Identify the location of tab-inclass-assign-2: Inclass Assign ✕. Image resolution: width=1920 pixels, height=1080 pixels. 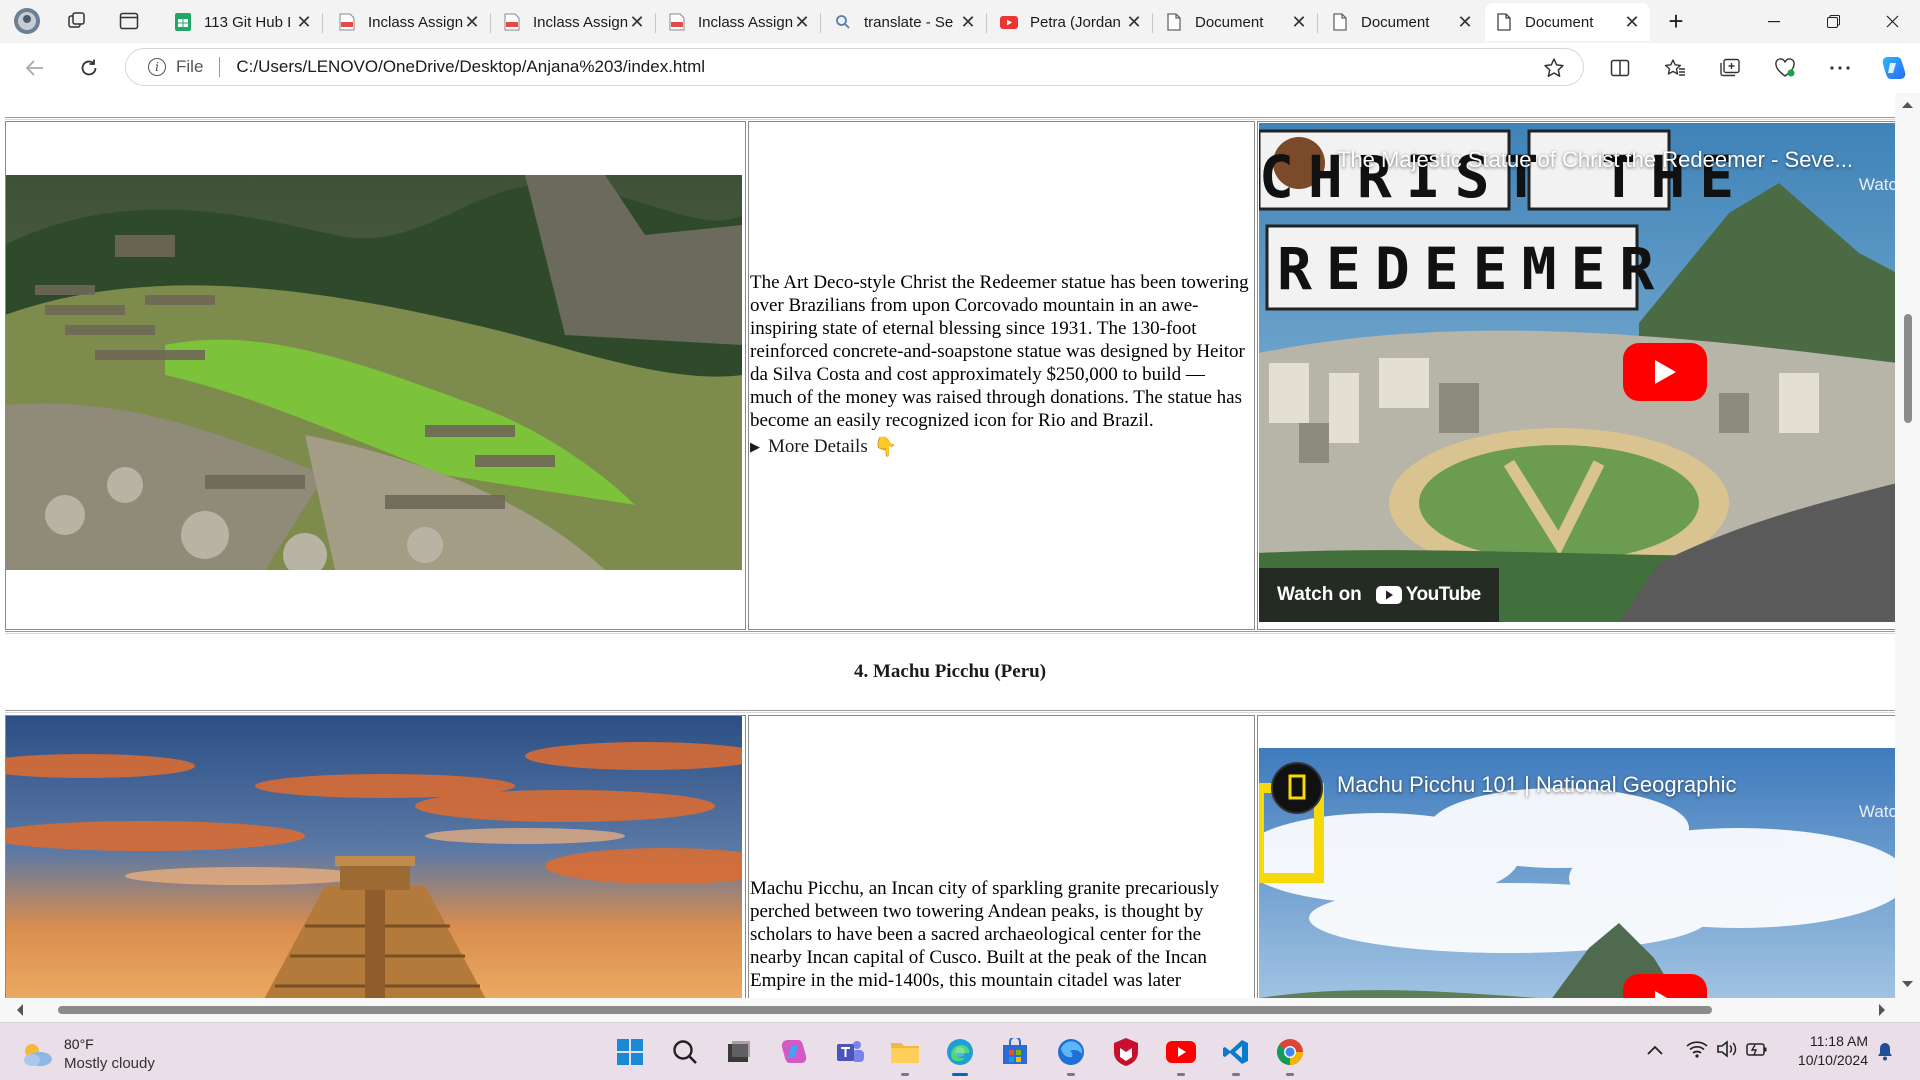
(574, 22).